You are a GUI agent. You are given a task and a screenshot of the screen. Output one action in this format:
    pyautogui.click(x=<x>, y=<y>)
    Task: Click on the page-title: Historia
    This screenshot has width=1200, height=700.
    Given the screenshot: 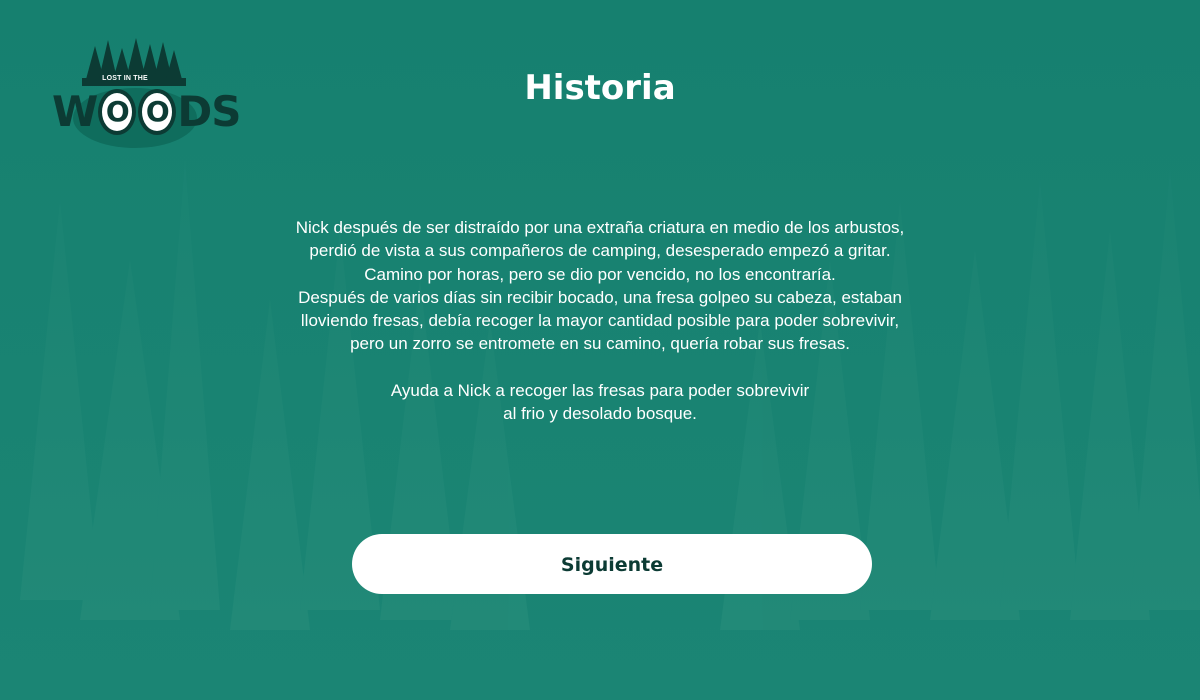 What is the action you would take?
    pyautogui.click(x=600, y=88)
    